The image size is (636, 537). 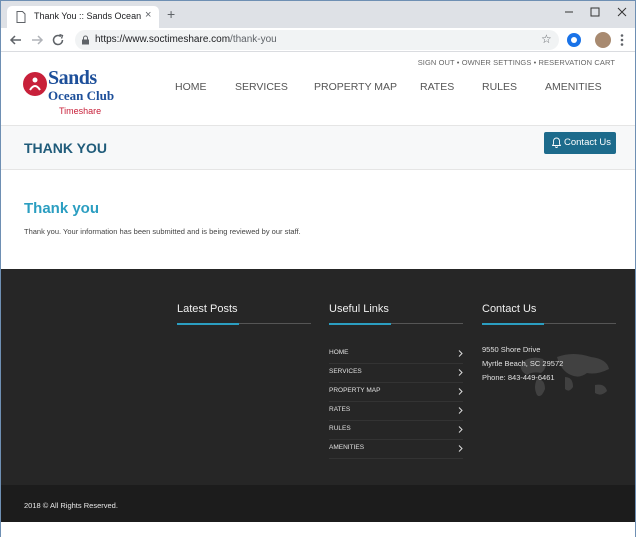 I want to click on close-window-icon, so click(x=622, y=12).